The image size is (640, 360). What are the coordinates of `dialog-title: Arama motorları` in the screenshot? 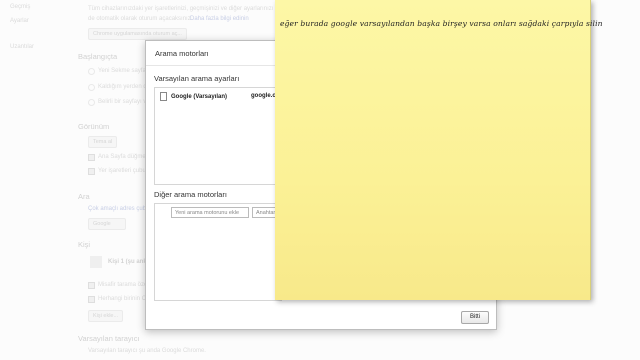 It's located at (182, 53).